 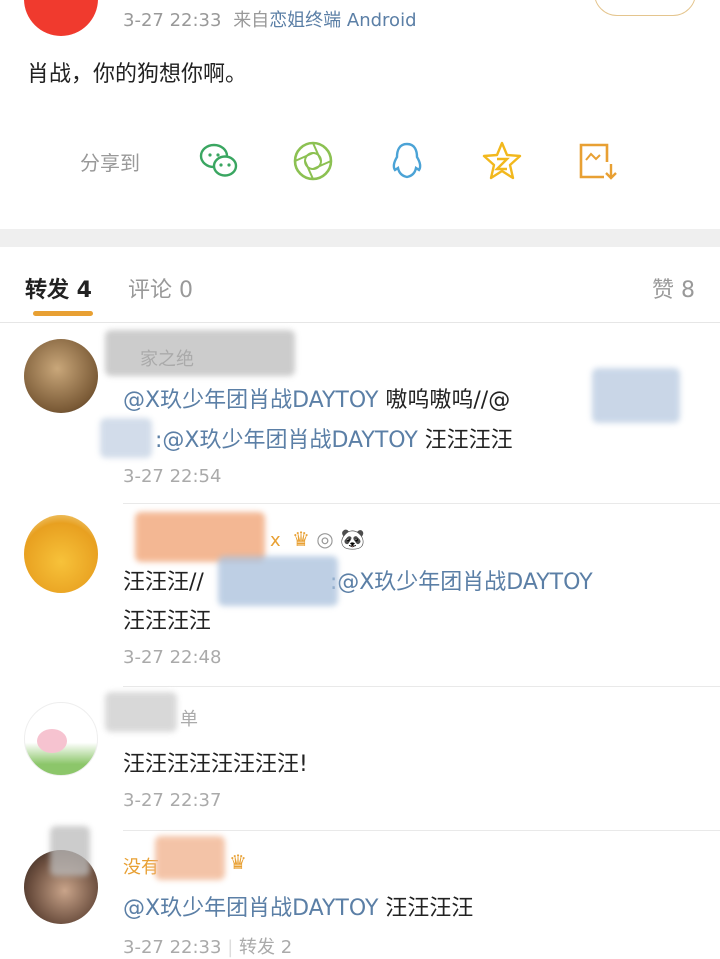 What do you see at coordinates (360, 322) in the screenshot?
I see `tabs-divider` at bounding box center [360, 322].